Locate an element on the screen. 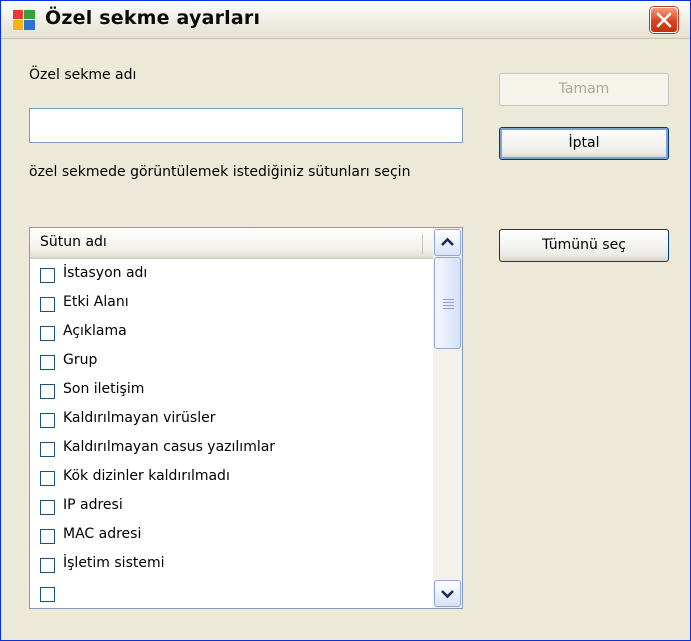 The height and width of the screenshot is (641, 691). list-item-label: Kök dizinler kaldırılmadı is located at coordinates (146, 476).